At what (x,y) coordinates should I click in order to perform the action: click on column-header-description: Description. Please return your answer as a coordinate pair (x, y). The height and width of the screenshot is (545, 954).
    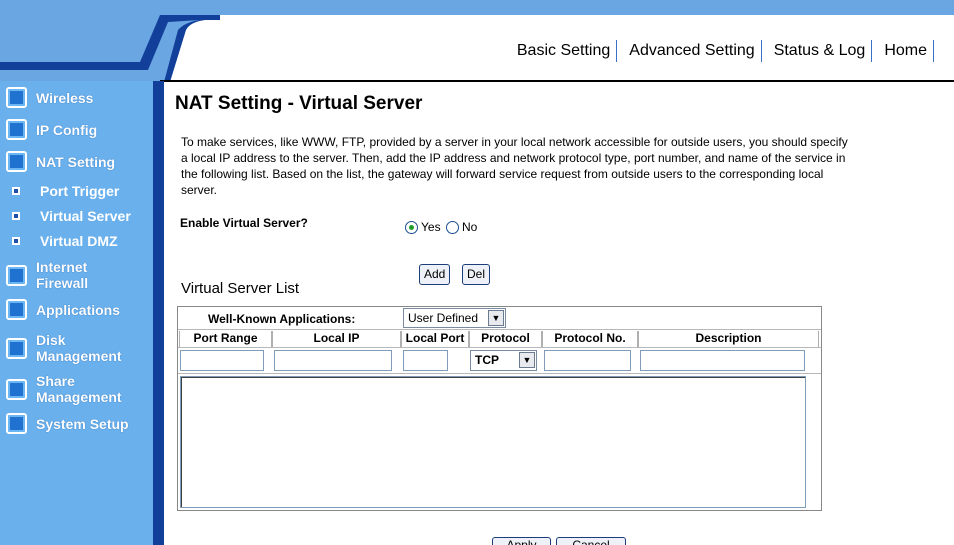
    Looking at the image, I should click on (728, 339).